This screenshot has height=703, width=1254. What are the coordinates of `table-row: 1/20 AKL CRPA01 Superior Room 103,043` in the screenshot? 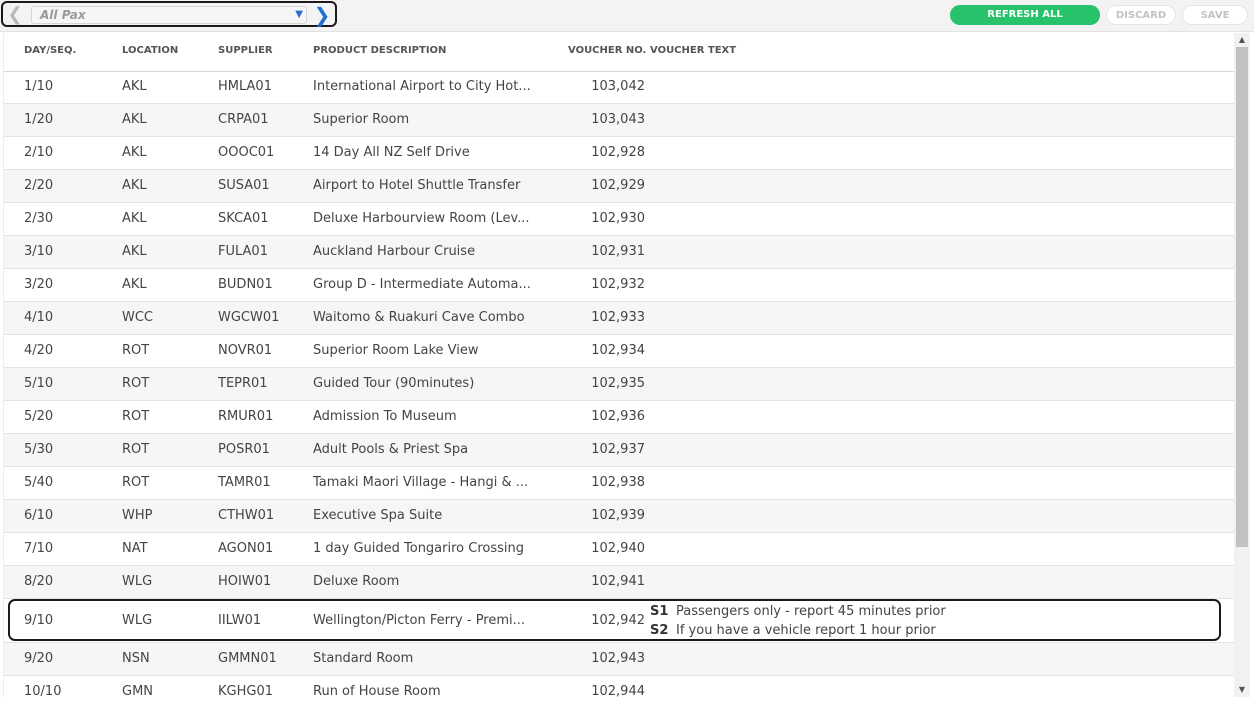 It's located at (619, 120).